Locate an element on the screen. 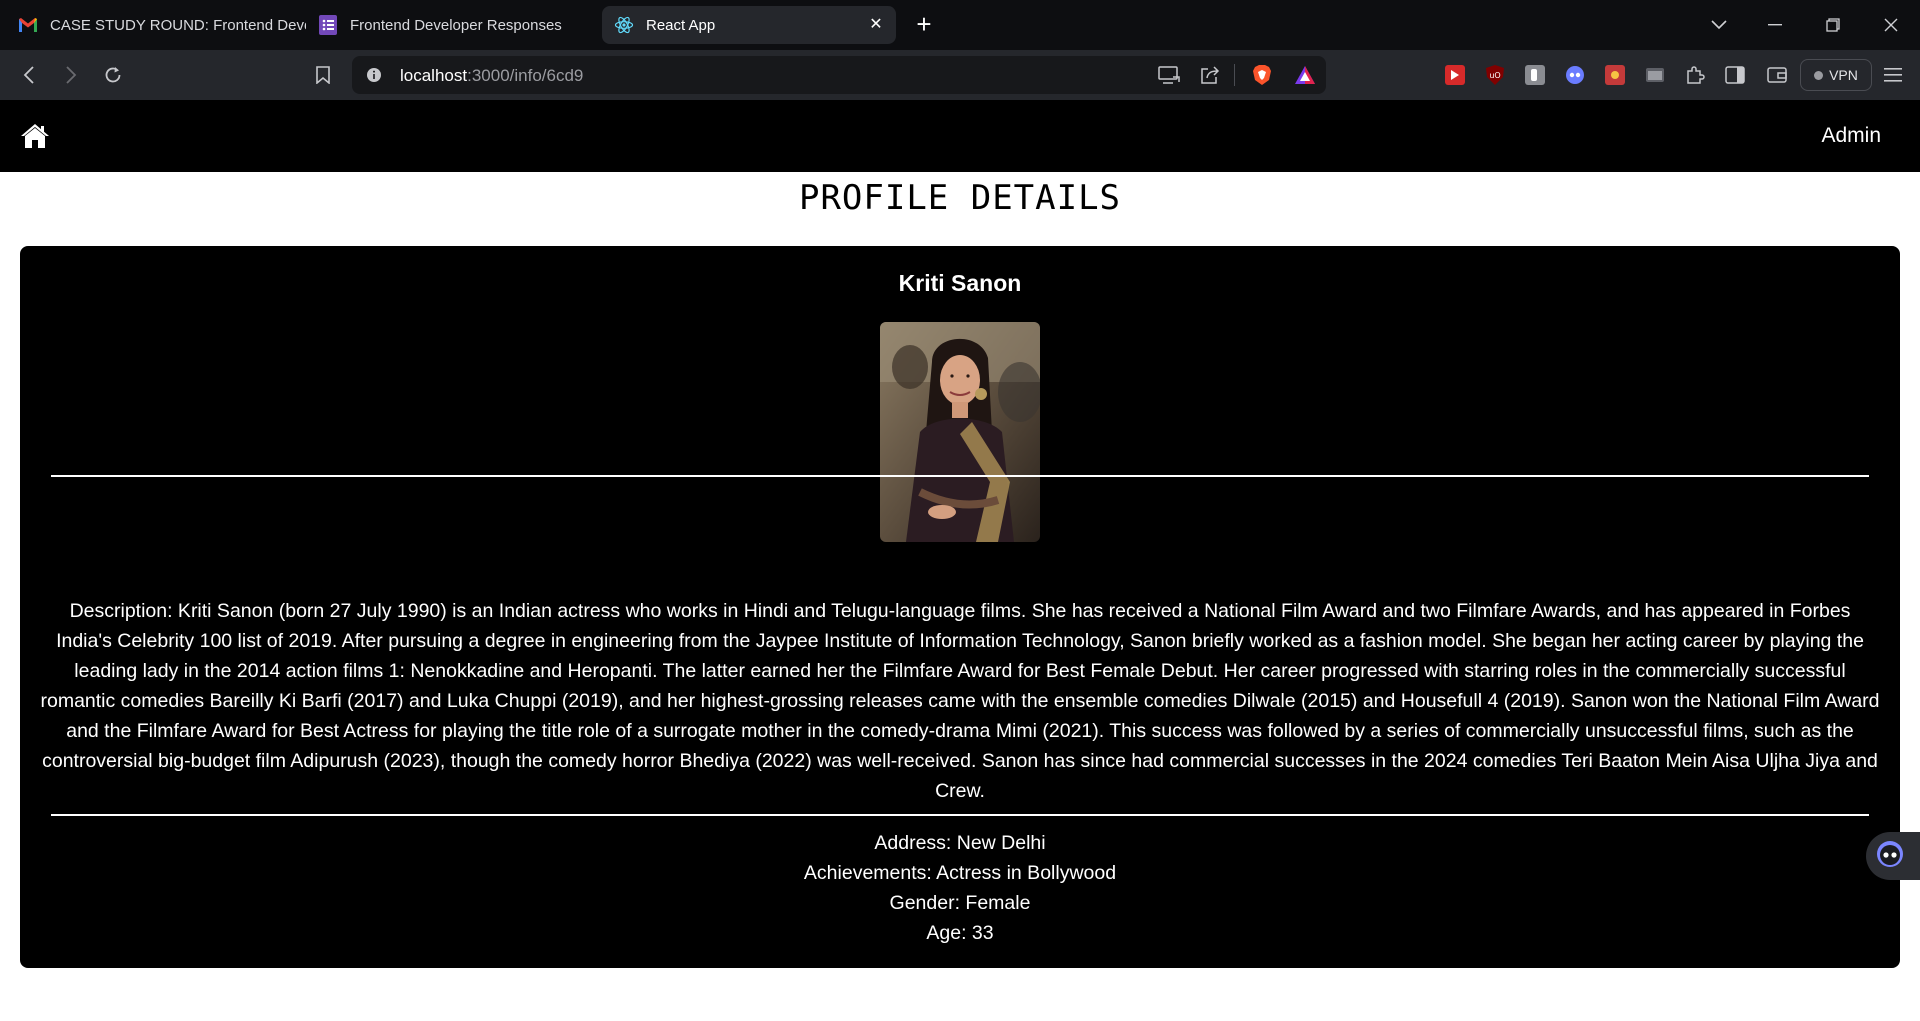 The width and height of the screenshot is (1920, 1021). brave-shields-icon is located at coordinates (1262, 77).